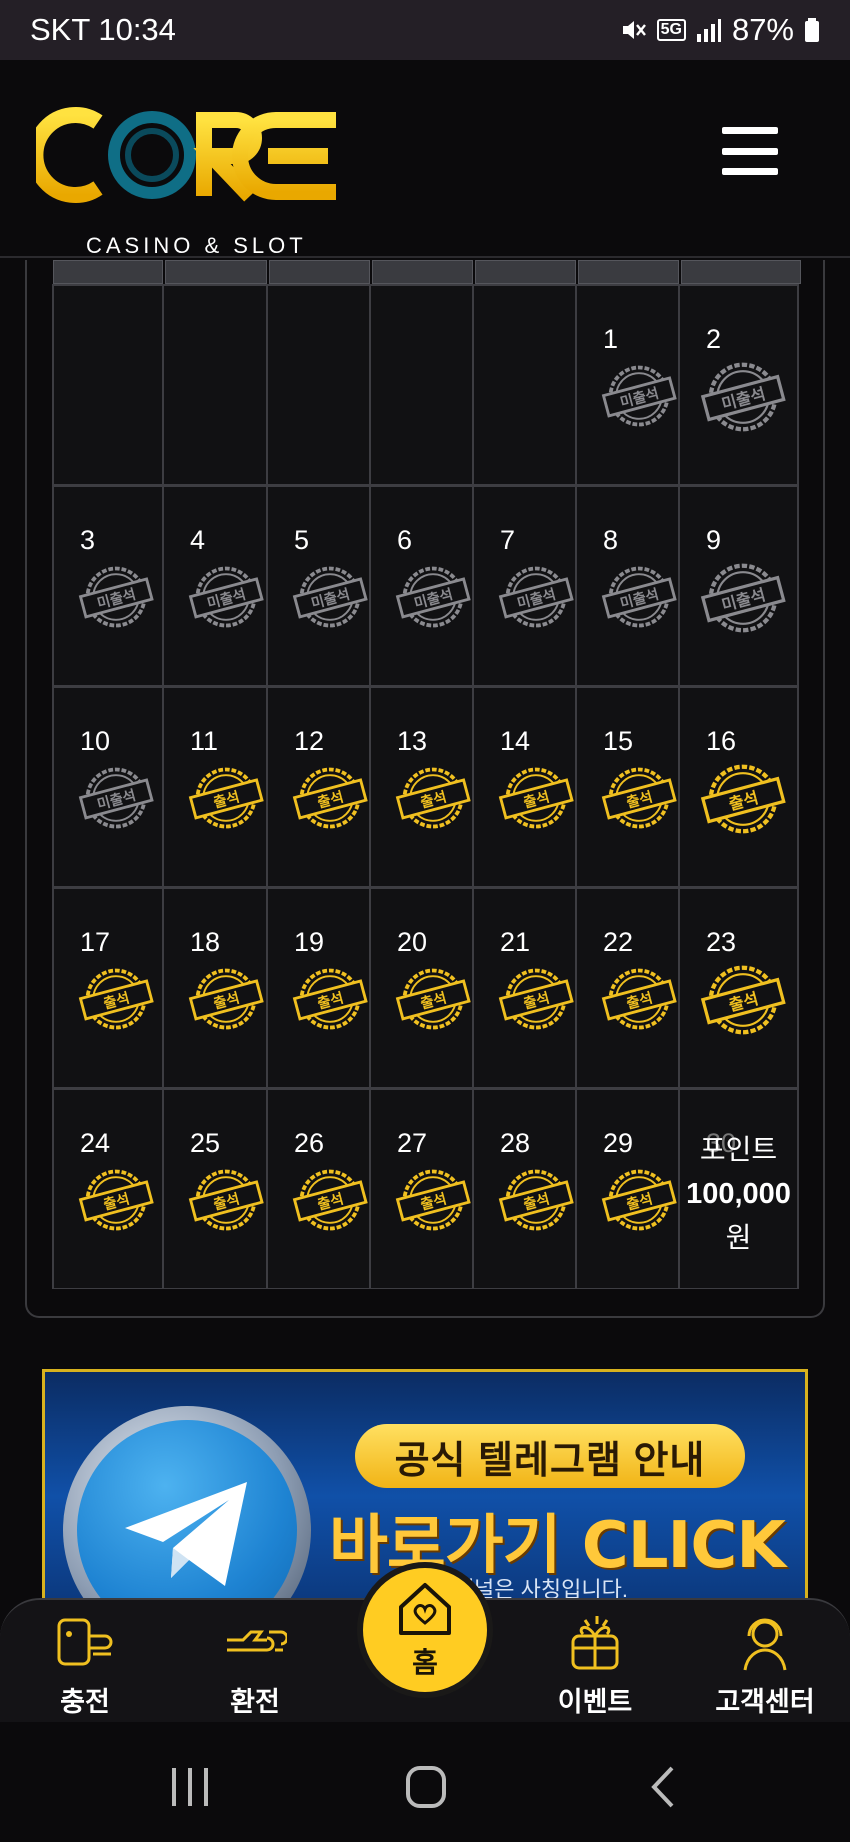 This screenshot has height=1842, width=850. Describe the element at coordinates (190, 1787) in the screenshot. I see `recent-apps-button` at that location.